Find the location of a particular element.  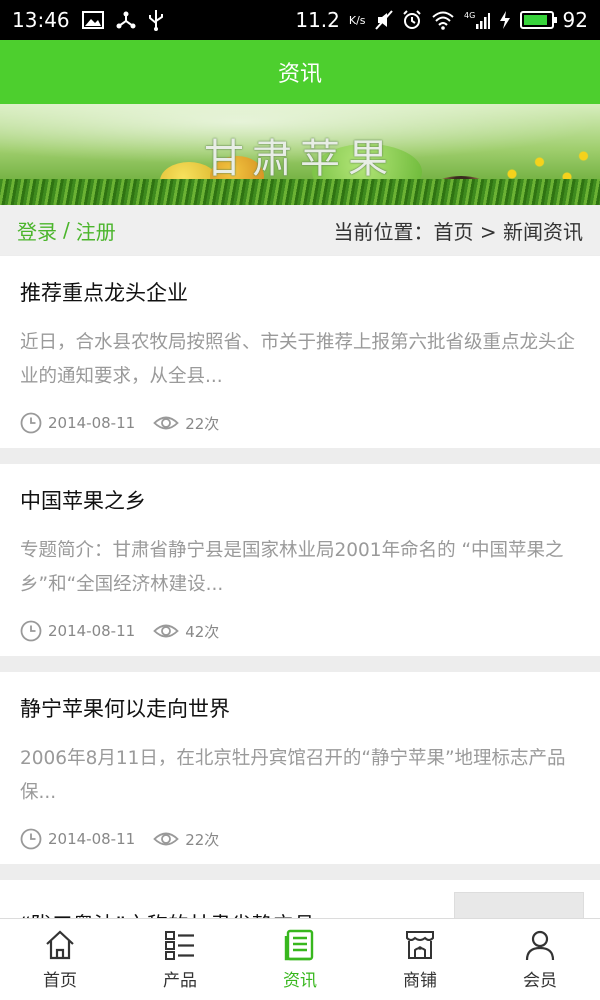

nav-home-label: 首页 is located at coordinates (60, 981).